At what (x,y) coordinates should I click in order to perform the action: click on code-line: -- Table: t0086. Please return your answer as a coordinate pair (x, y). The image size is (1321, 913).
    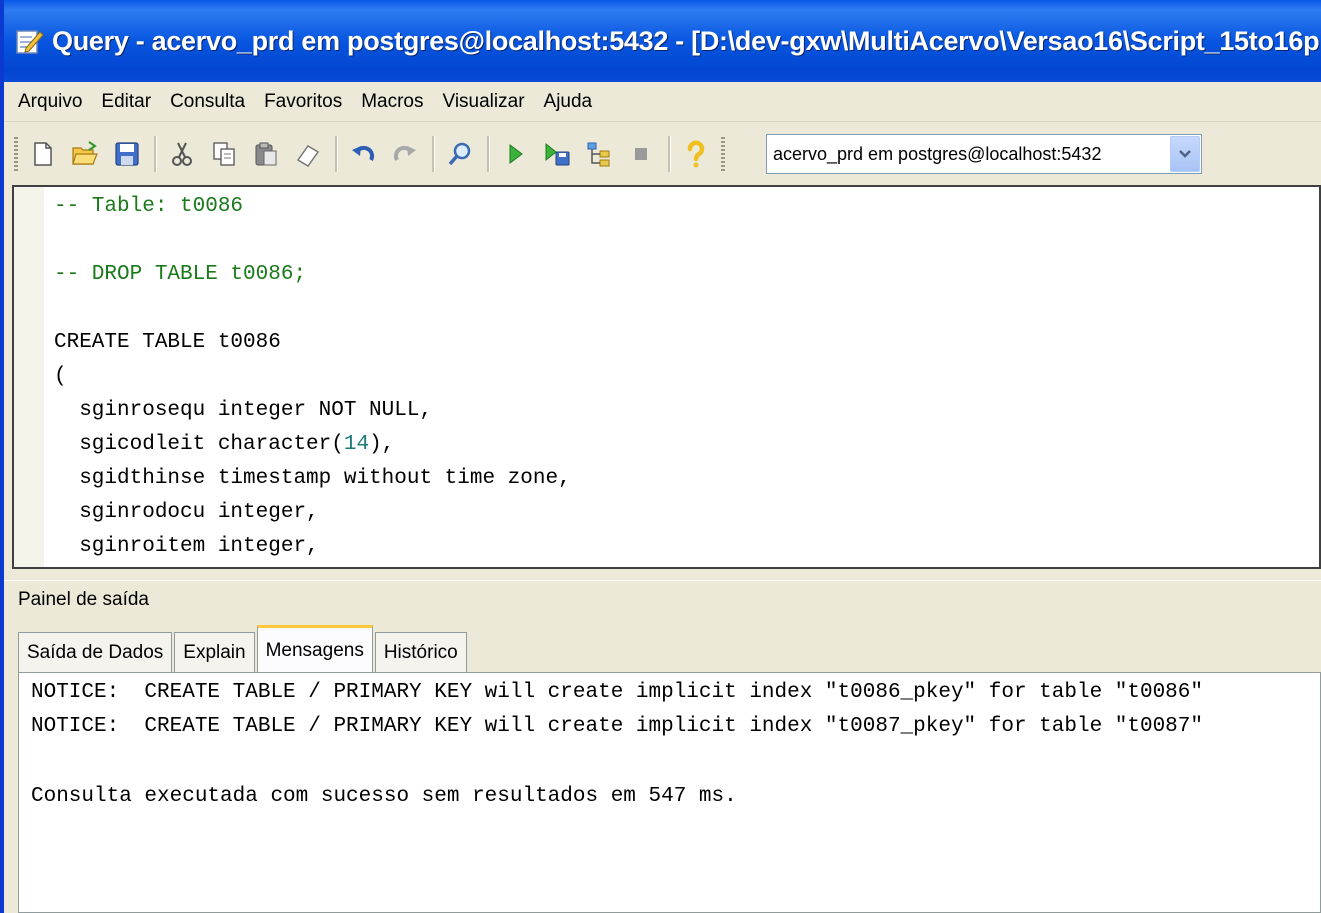
    Looking at the image, I should click on (149, 206).